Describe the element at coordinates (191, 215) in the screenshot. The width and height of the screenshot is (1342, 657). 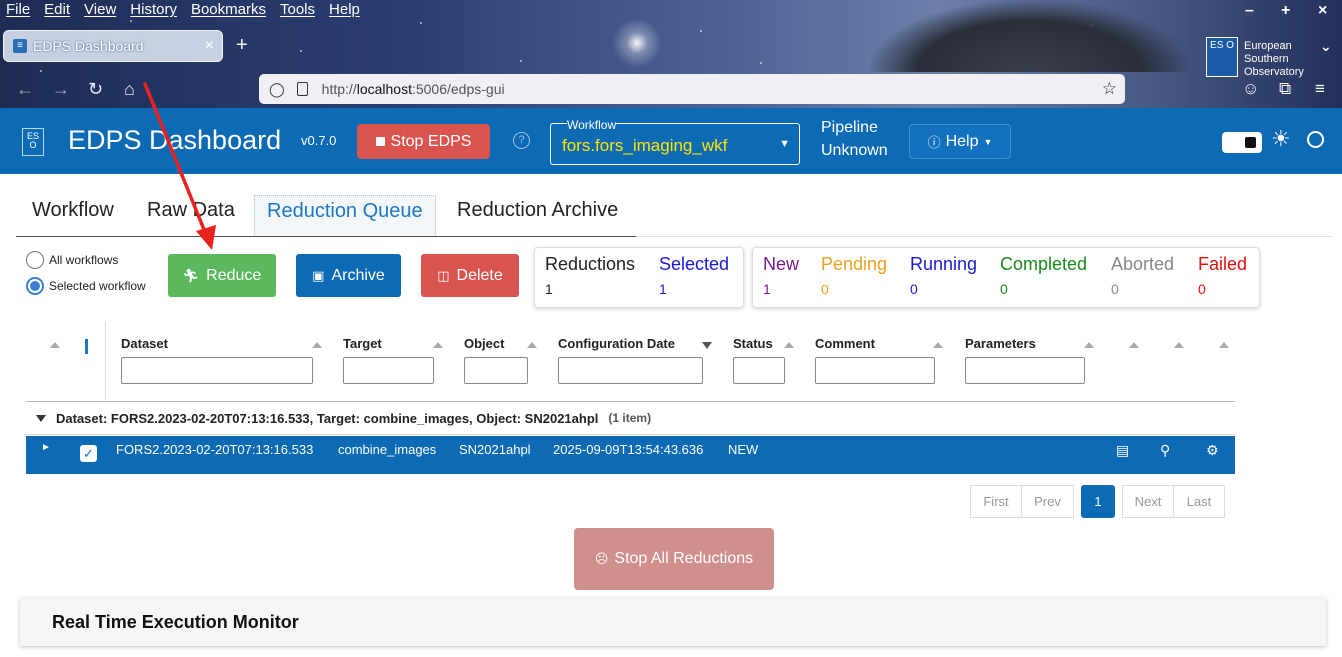
I see `tab-raw-data: Raw Data` at that location.